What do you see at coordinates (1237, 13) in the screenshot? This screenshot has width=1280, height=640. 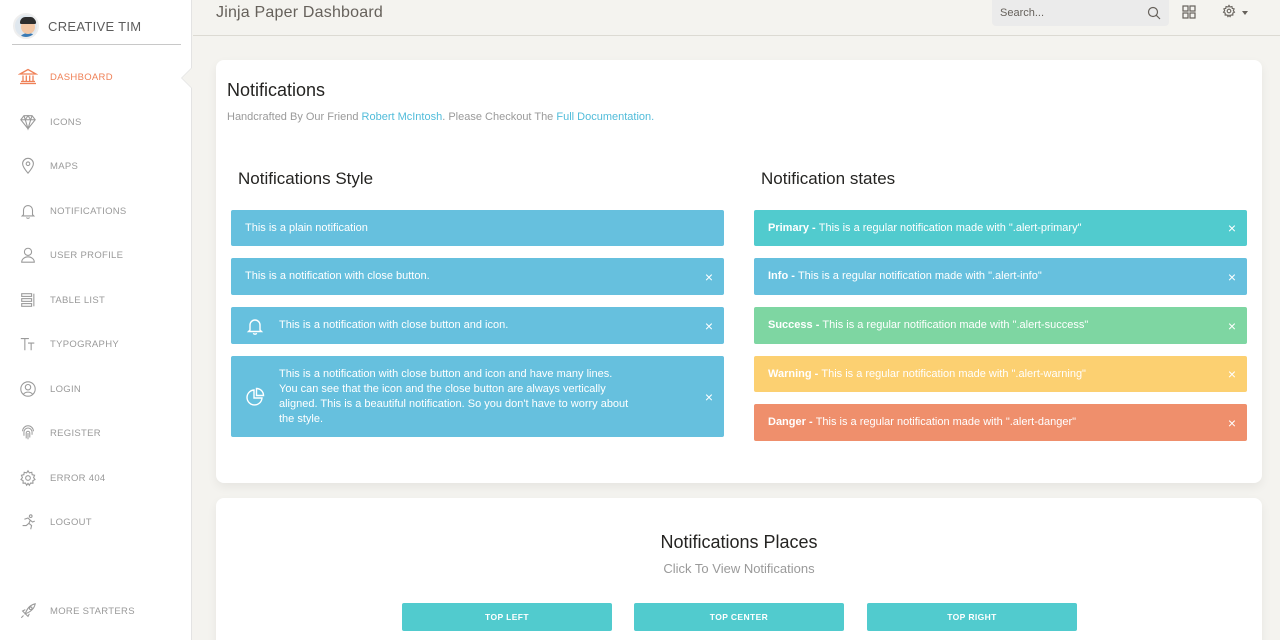 I see `settings-dropdown` at bounding box center [1237, 13].